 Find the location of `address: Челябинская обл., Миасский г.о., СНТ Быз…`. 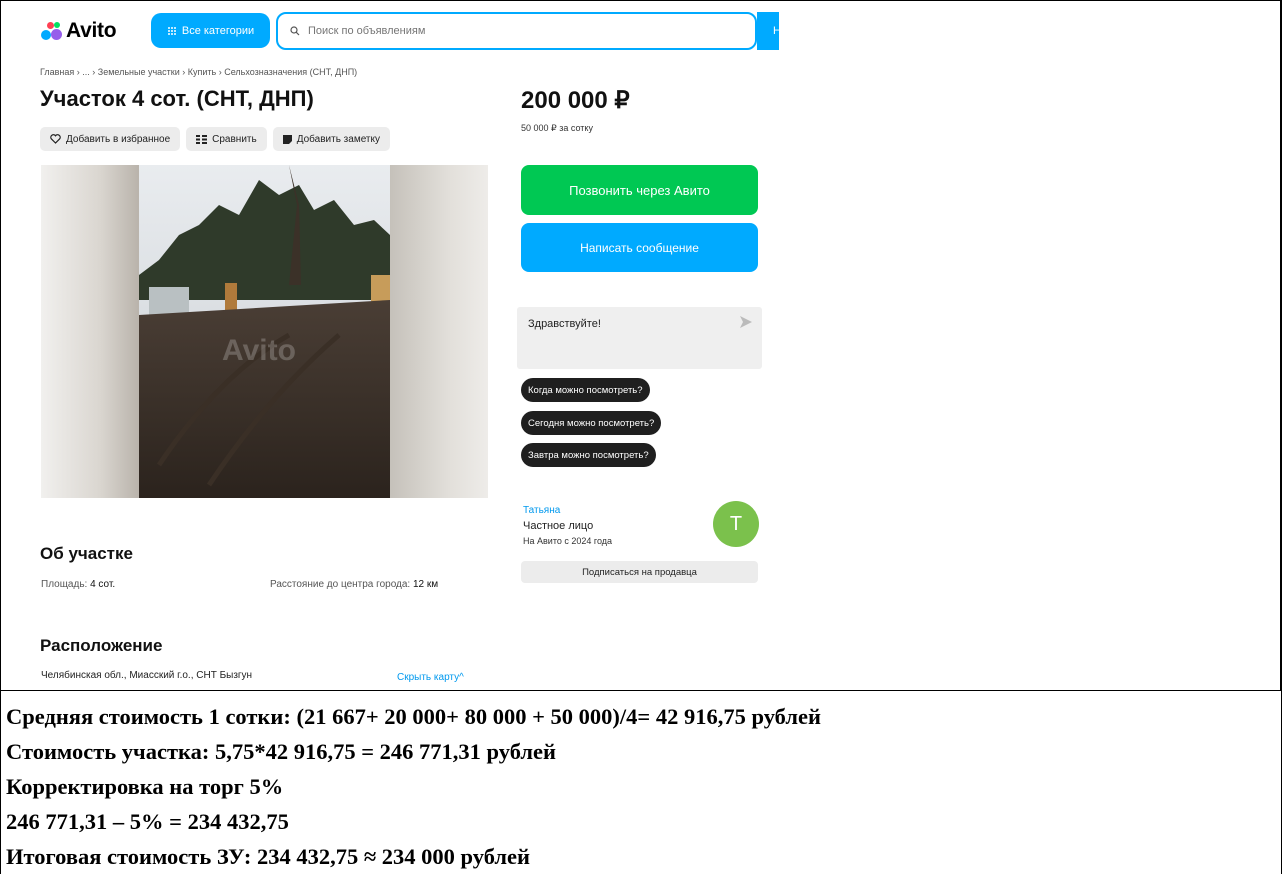

address: Челябинская обл., Миасский г.о., СНТ Быз… is located at coordinates (147, 675).